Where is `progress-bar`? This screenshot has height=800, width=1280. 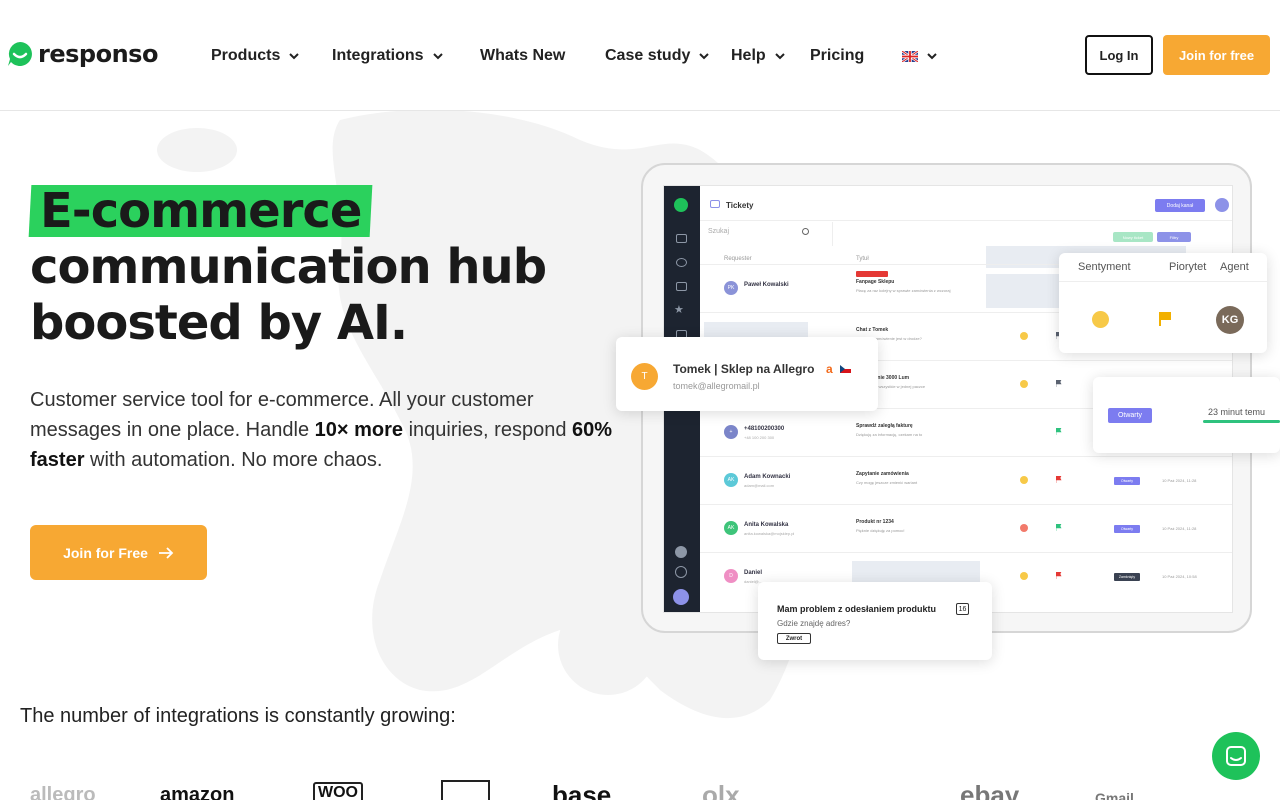 progress-bar is located at coordinates (1241, 421).